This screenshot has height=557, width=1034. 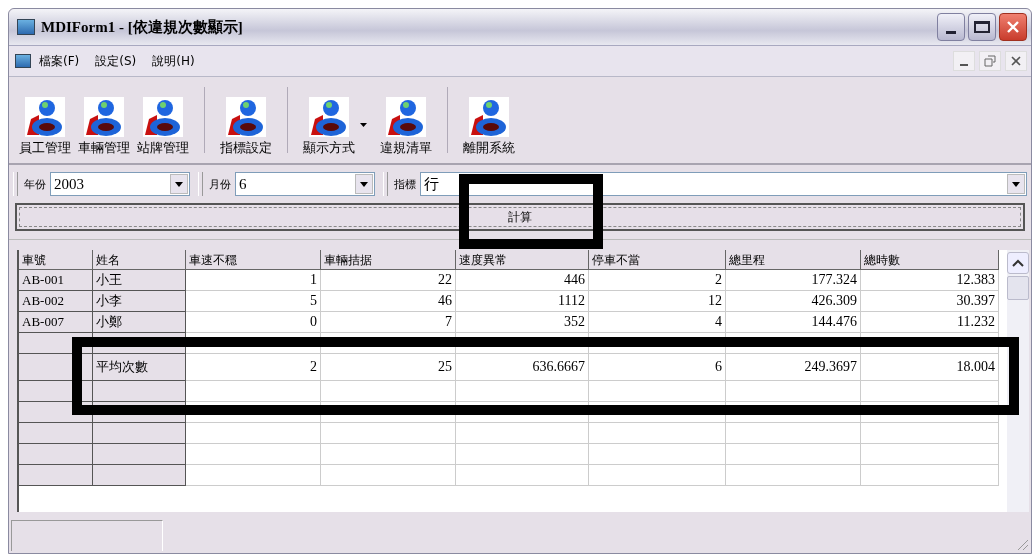 I want to click on column-header: 停車不當, so click(x=657, y=260).